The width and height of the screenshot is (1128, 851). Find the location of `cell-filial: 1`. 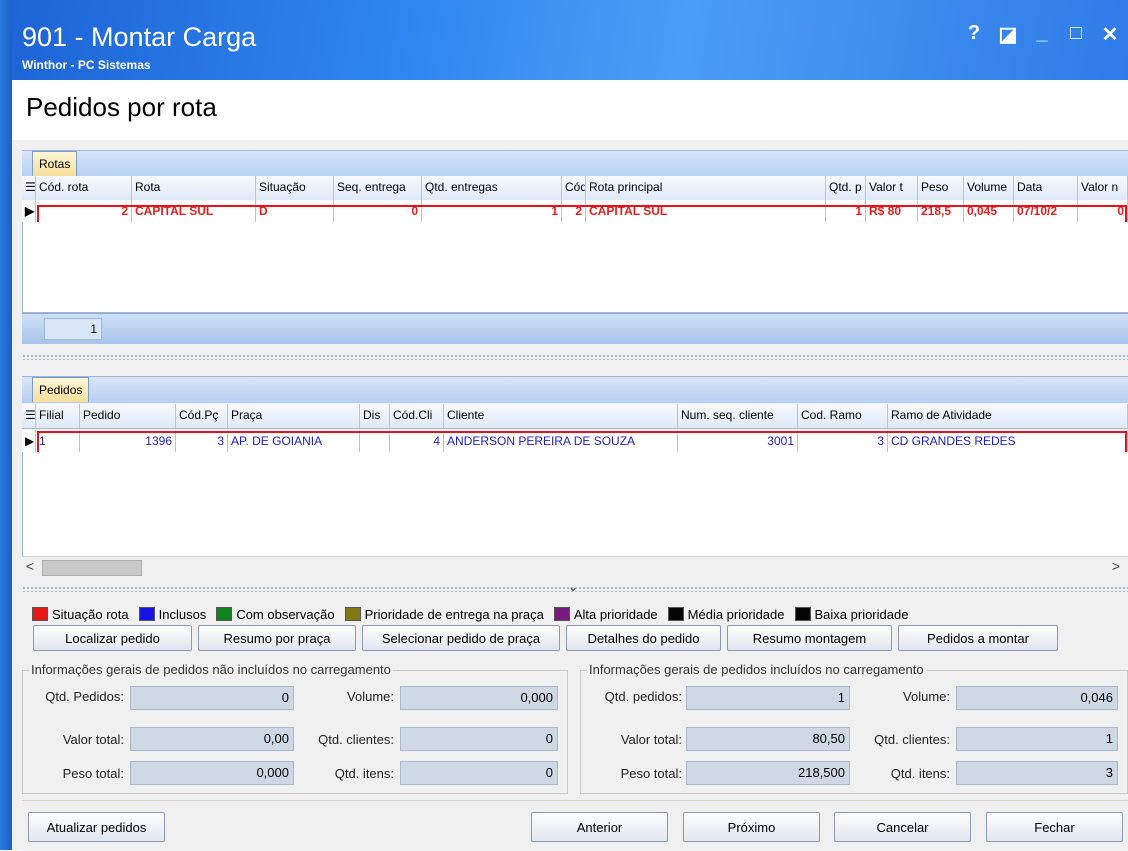

cell-filial: 1 is located at coordinates (58, 441).